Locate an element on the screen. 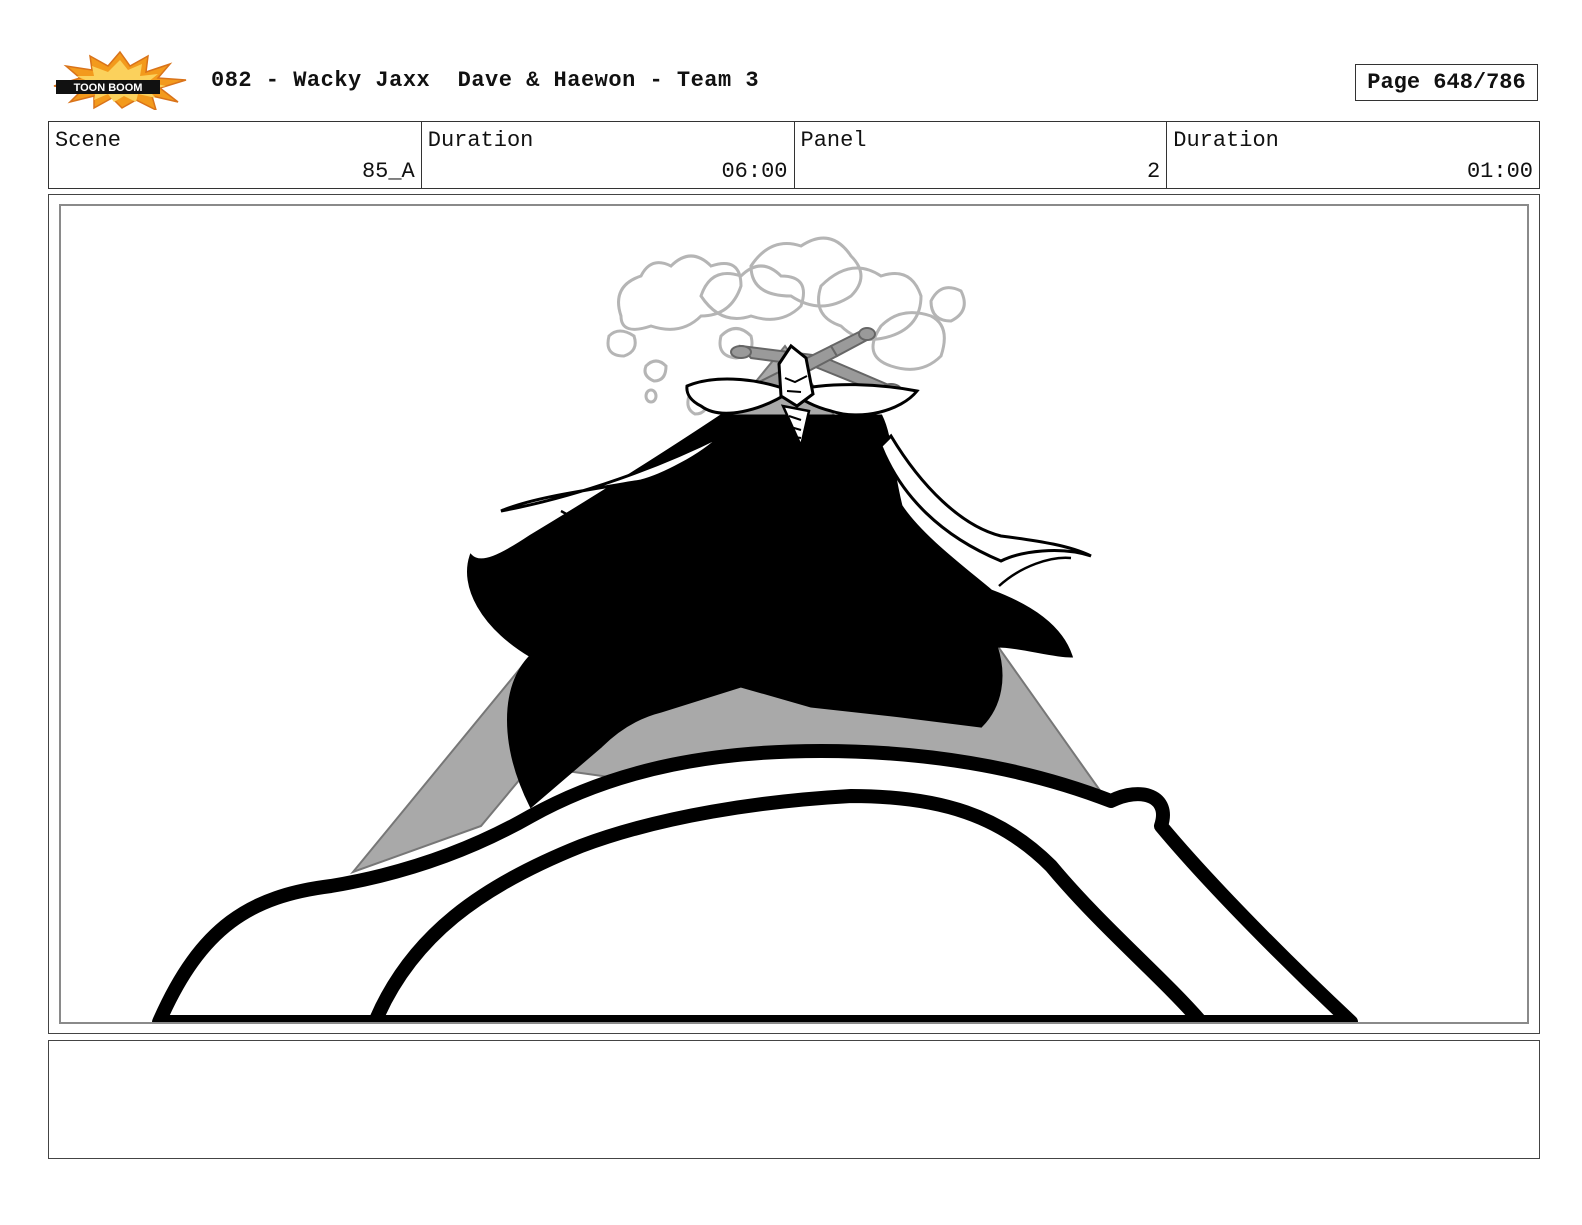 The height and width of the screenshot is (1225, 1582). cape-streamer-right-curl is located at coordinates (1035, 571).